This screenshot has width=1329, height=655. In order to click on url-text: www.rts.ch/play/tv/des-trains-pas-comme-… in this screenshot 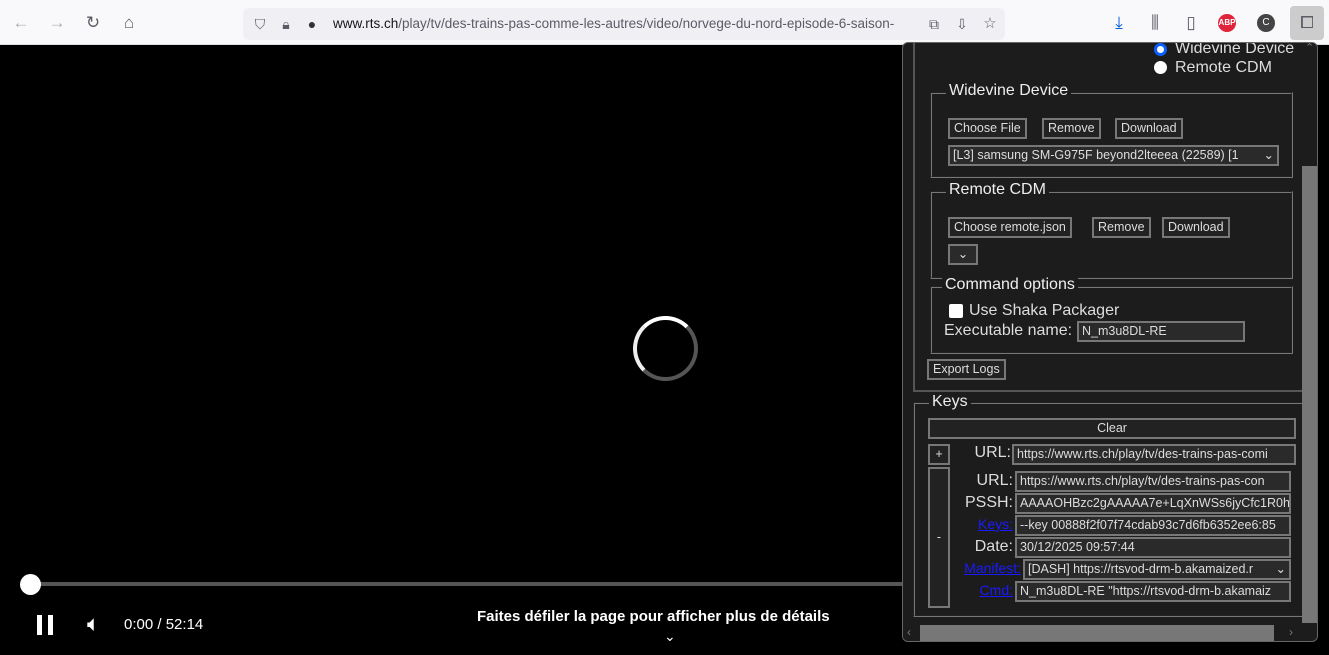, I will do `click(628, 23)`.